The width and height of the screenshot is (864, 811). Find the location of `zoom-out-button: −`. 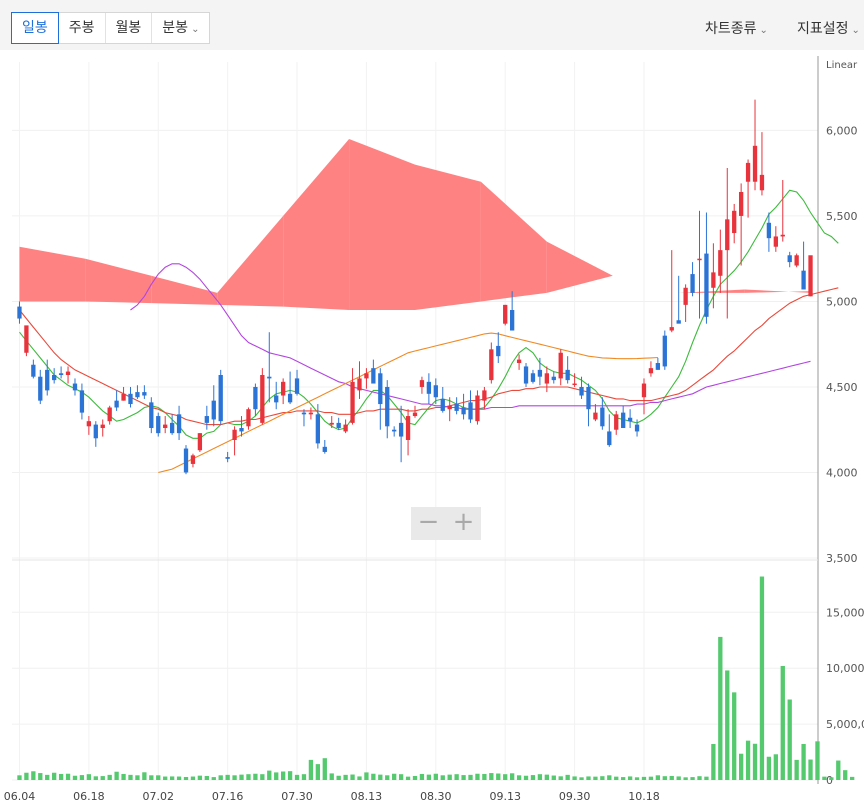

zoom-out-button: − is located at coordinates (428, 523).